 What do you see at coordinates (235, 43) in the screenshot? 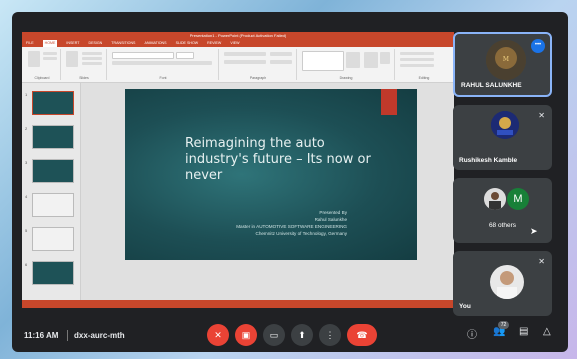
I see `ppt-tab-view: VIEW` at bounding box center [235, 43].